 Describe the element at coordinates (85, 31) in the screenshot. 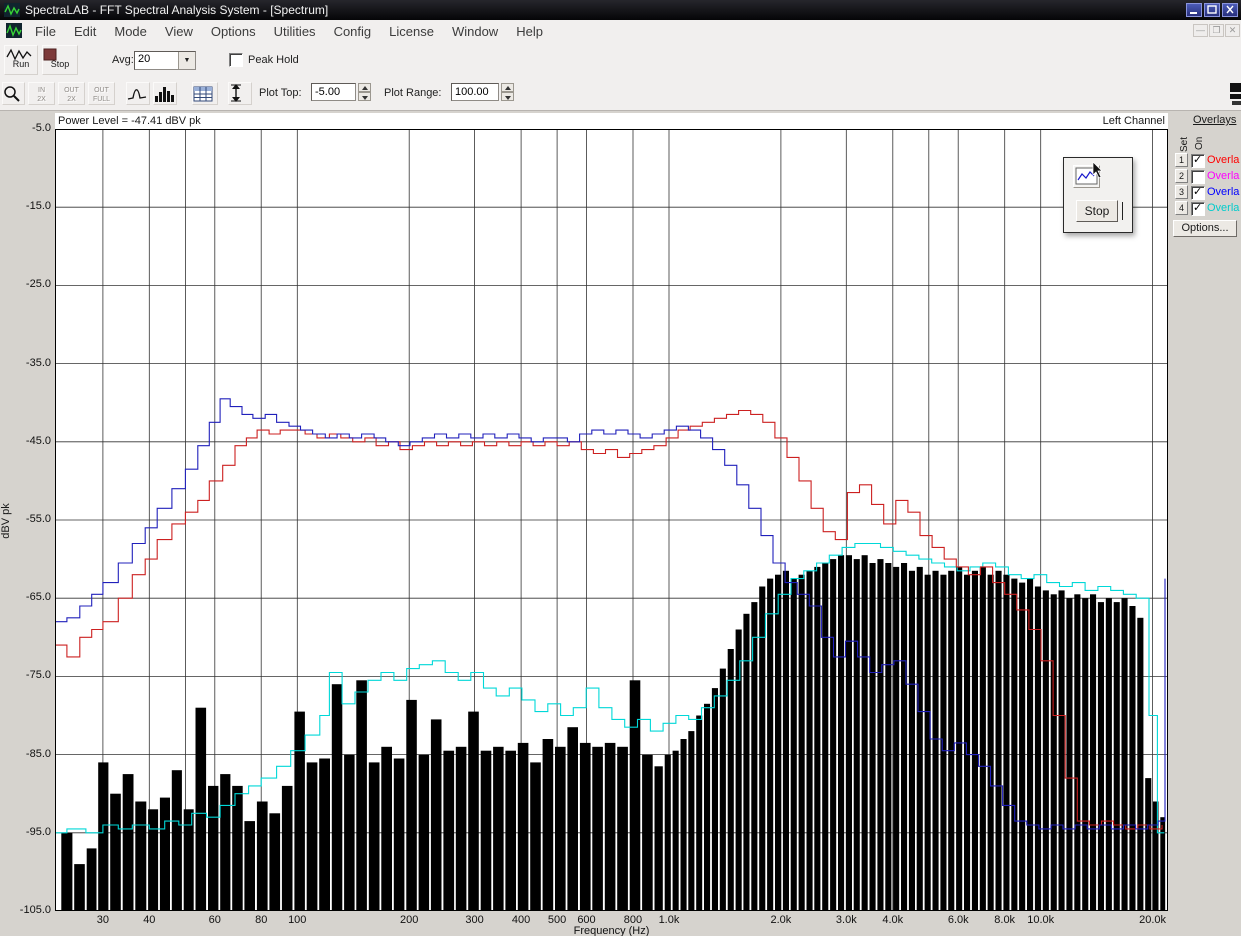

I see `menu-edit: Edit` at that location.